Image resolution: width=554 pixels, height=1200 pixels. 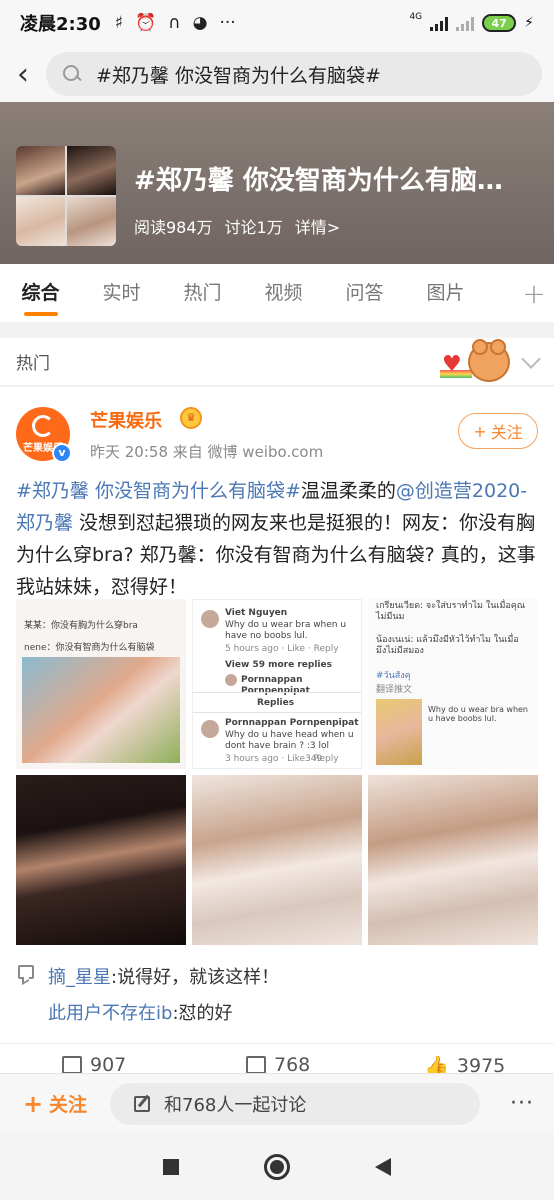 I want to click on comment-text: :说得好，就该这样！, so click(x=195, y=977).